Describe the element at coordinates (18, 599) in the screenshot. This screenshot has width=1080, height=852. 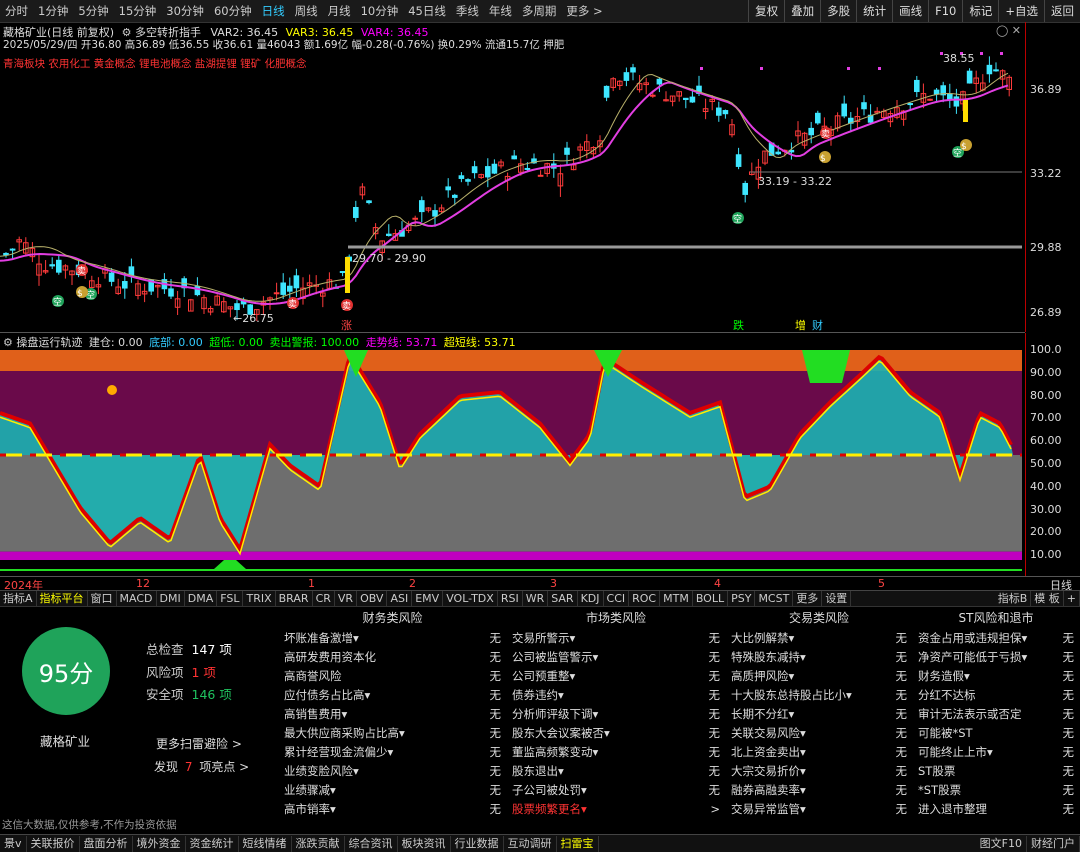
I see `indicator-tab: 指标A` at that location.